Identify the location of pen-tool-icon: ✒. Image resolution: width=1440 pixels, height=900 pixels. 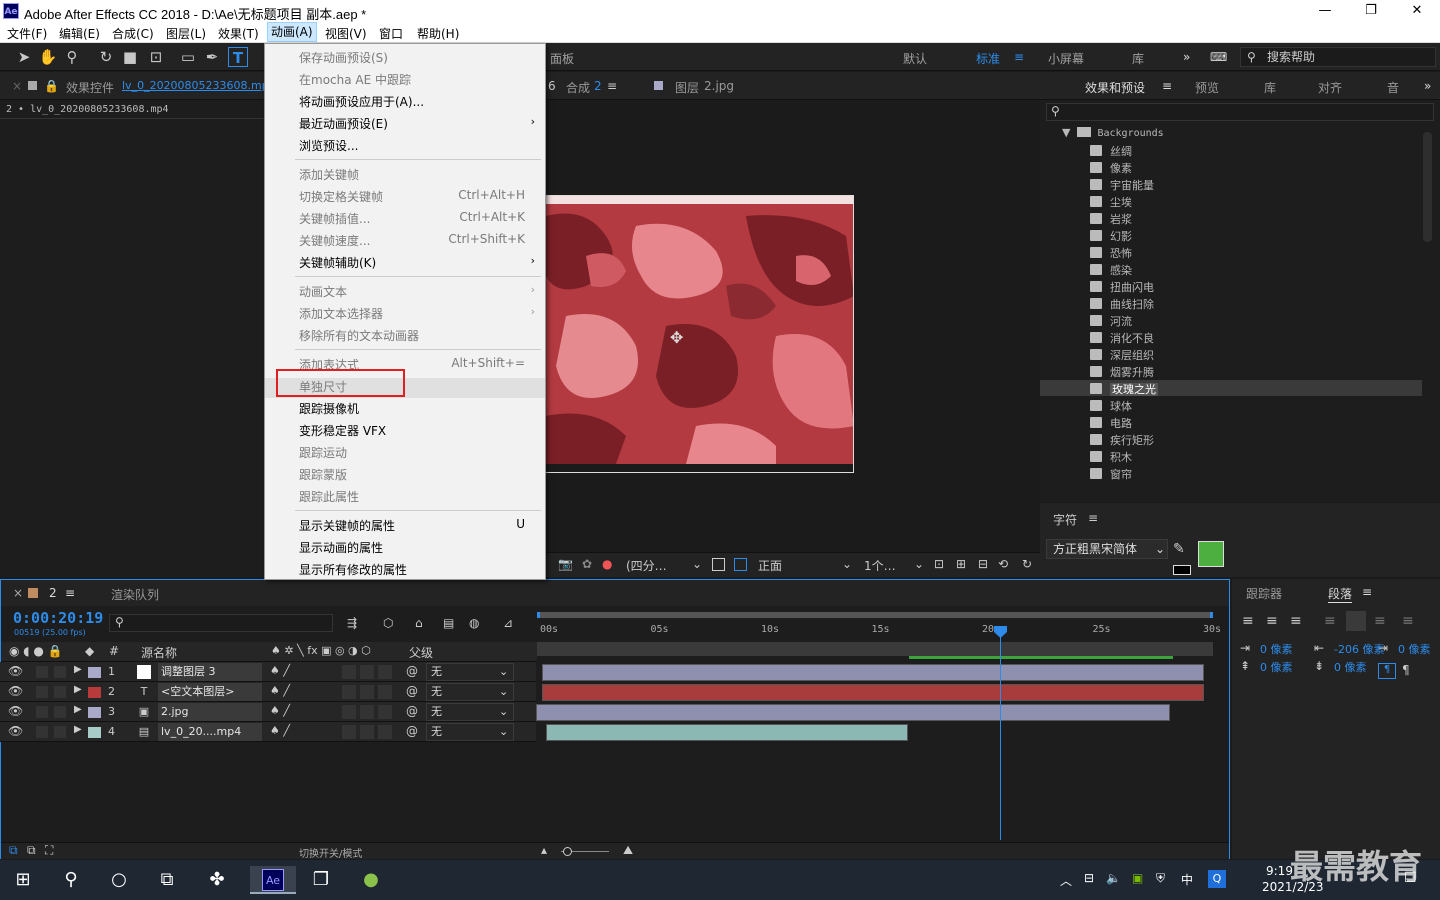
(212, 57).